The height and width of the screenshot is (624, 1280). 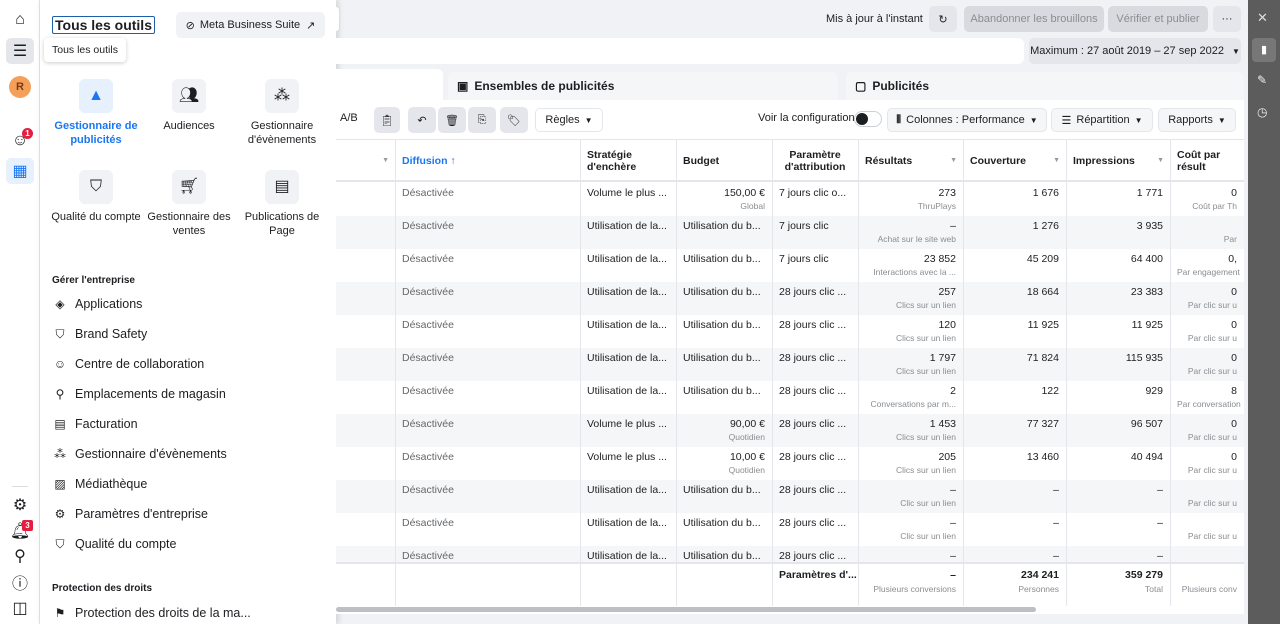 I want to click on tool-0: ▲ Gestionnaire de publicités, so click(x=96, y=113).